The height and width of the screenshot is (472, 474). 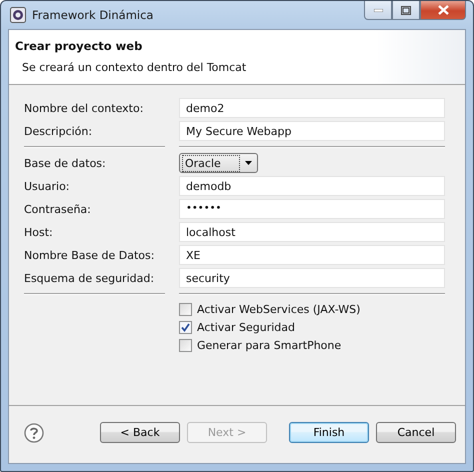 I want to click on maximize-button, so click(x=406, y=10).